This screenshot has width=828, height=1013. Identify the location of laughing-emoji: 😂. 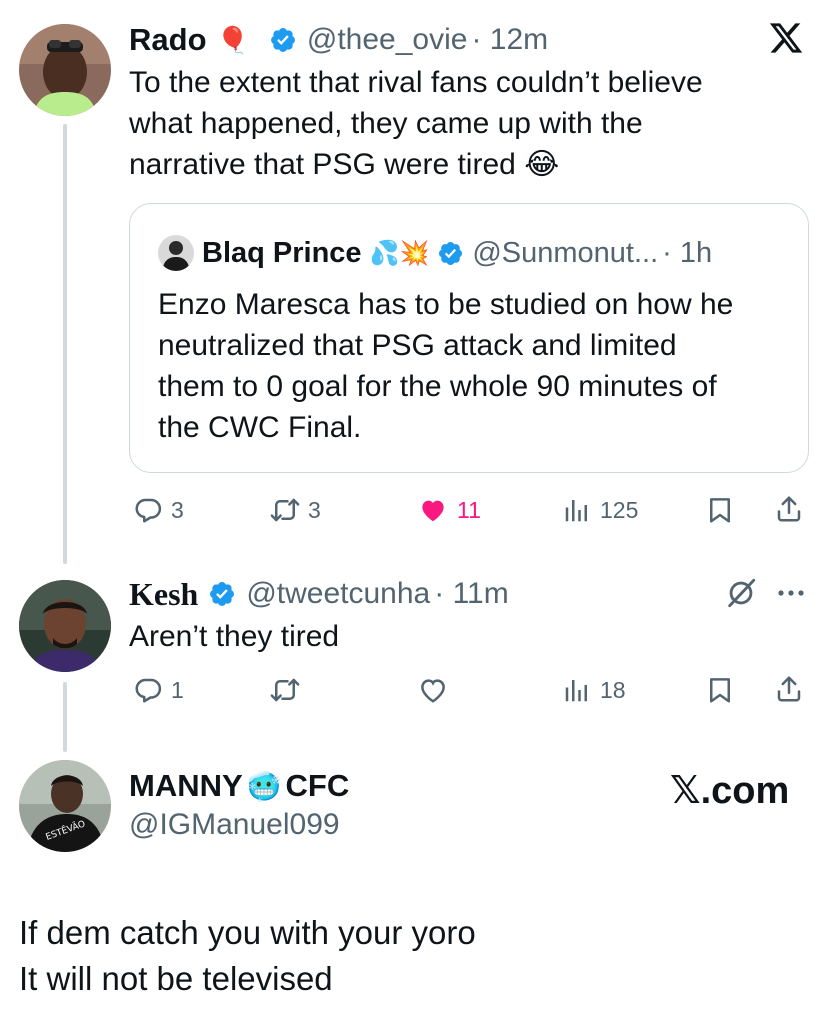
(542, 164).